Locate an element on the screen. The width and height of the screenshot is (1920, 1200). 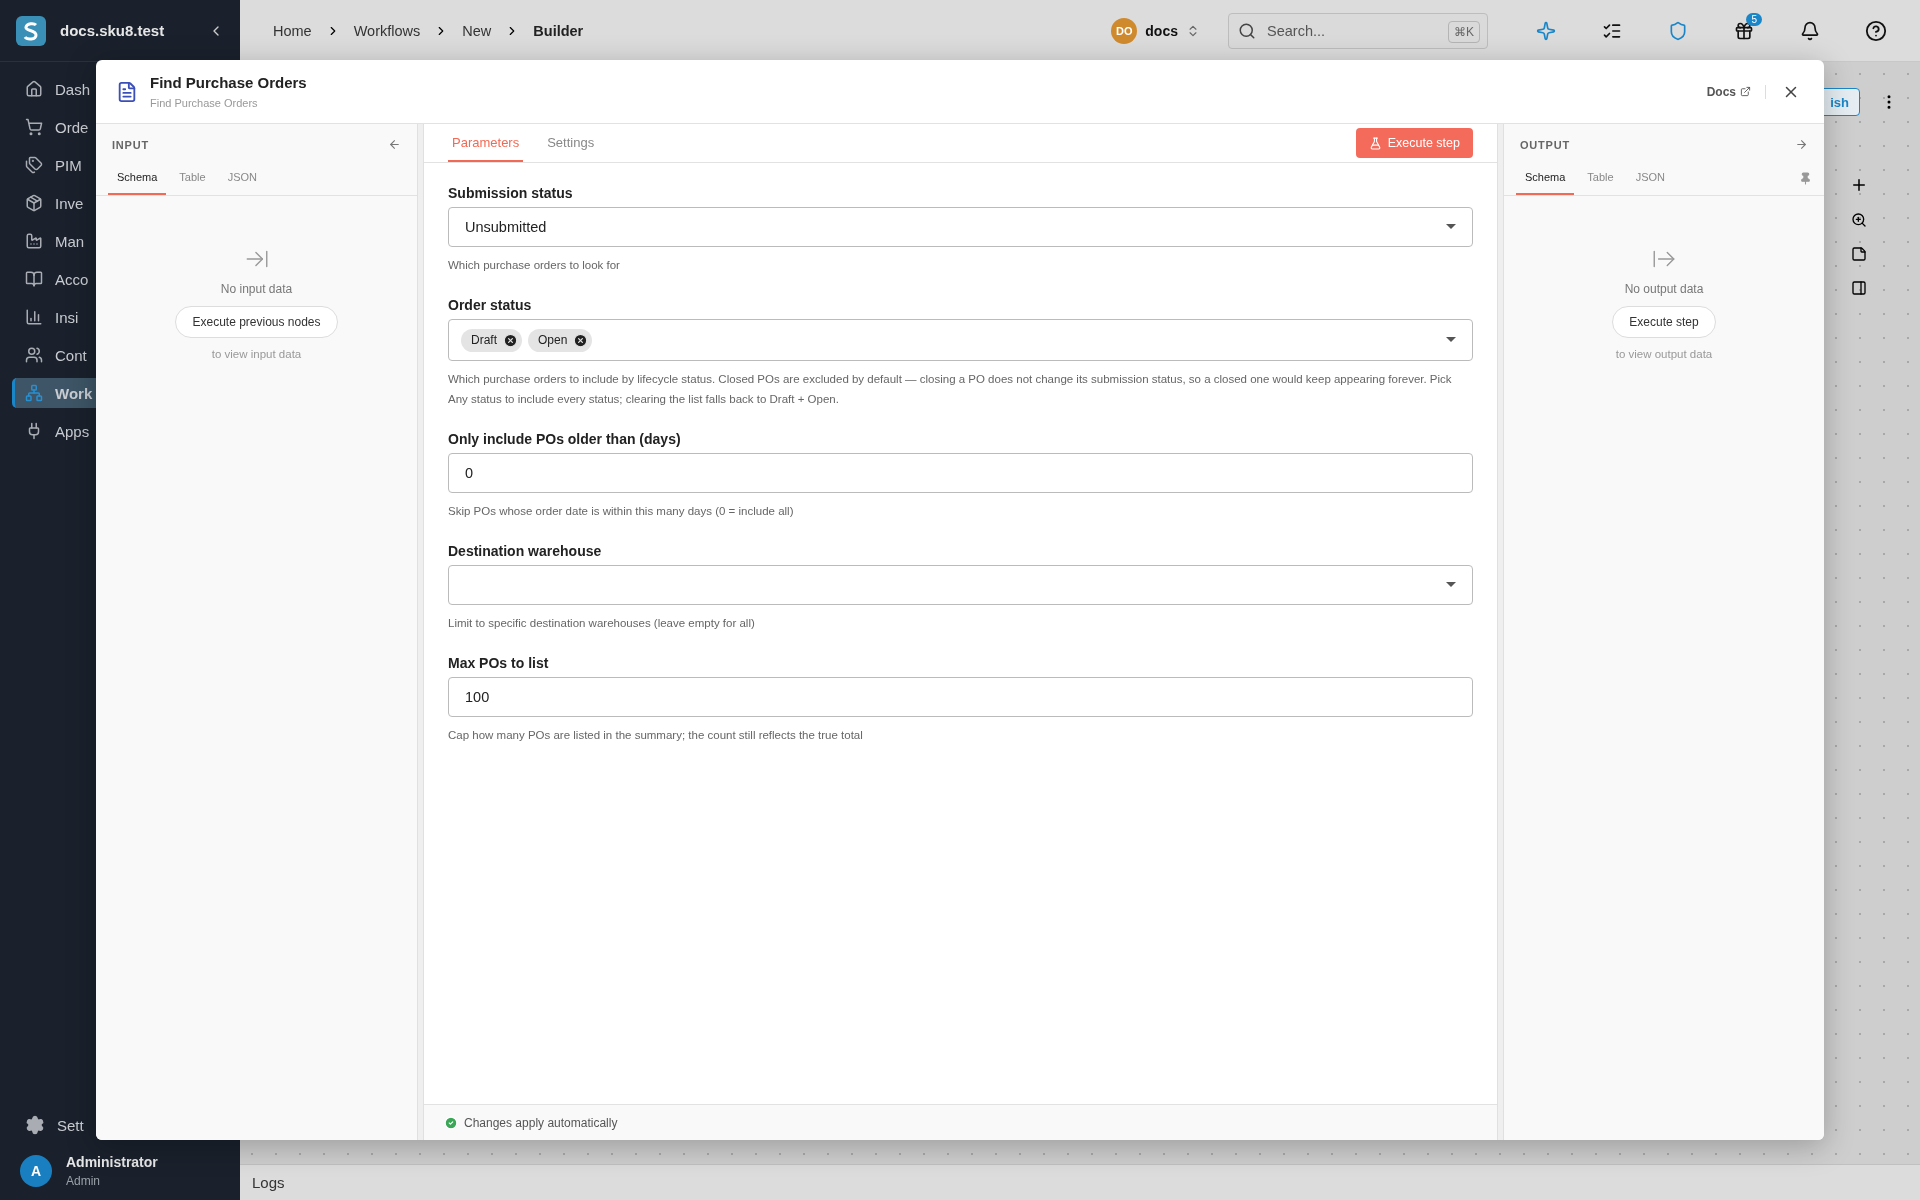
help-text: Skip POs whose order date is within this many days (0 = include all) is located at coordinates (621, 511).